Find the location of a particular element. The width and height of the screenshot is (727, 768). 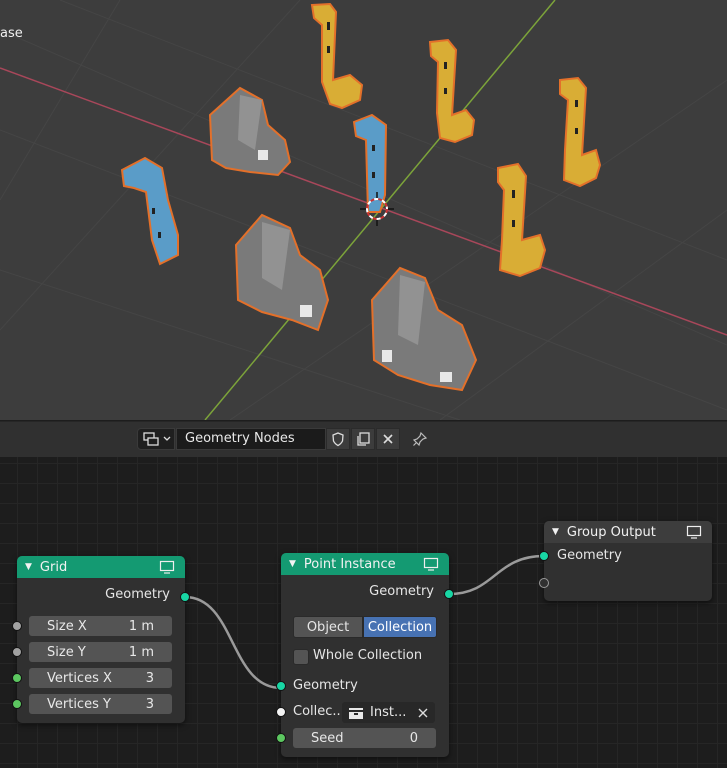

node-tree-icon is located at coordinates (157, 439).